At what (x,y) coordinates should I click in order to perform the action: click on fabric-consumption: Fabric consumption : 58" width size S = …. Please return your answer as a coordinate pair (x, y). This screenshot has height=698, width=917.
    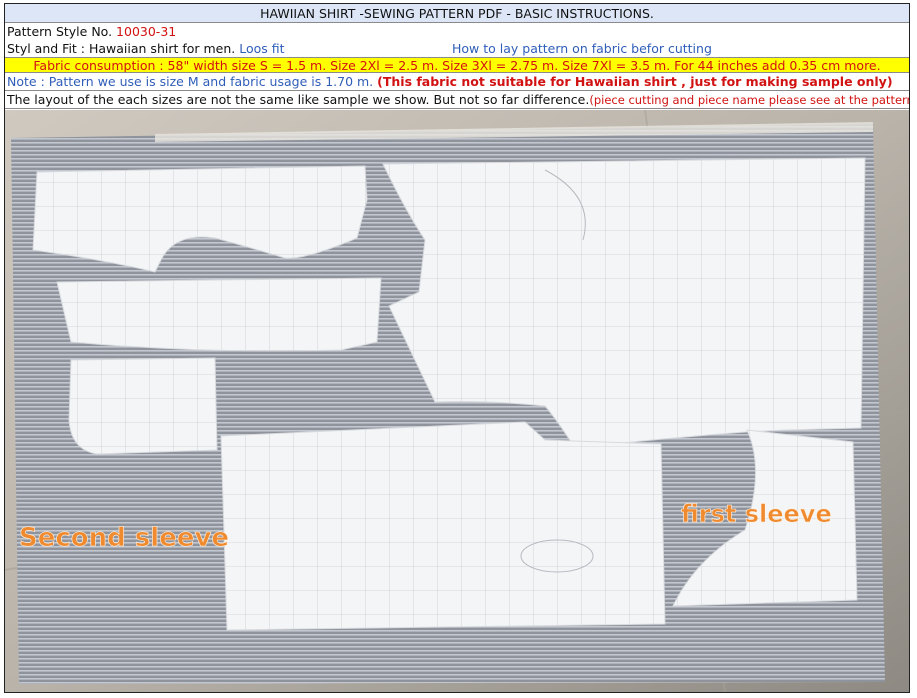
    Looking at the image, I should click on (457, 65).